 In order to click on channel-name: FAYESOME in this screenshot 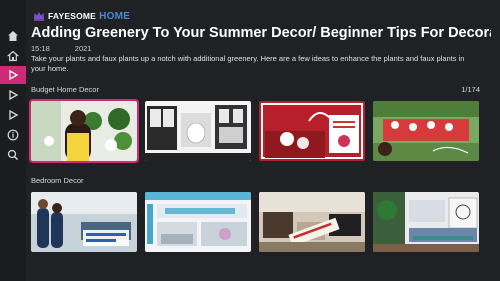, I will do `click(72, 16)`.